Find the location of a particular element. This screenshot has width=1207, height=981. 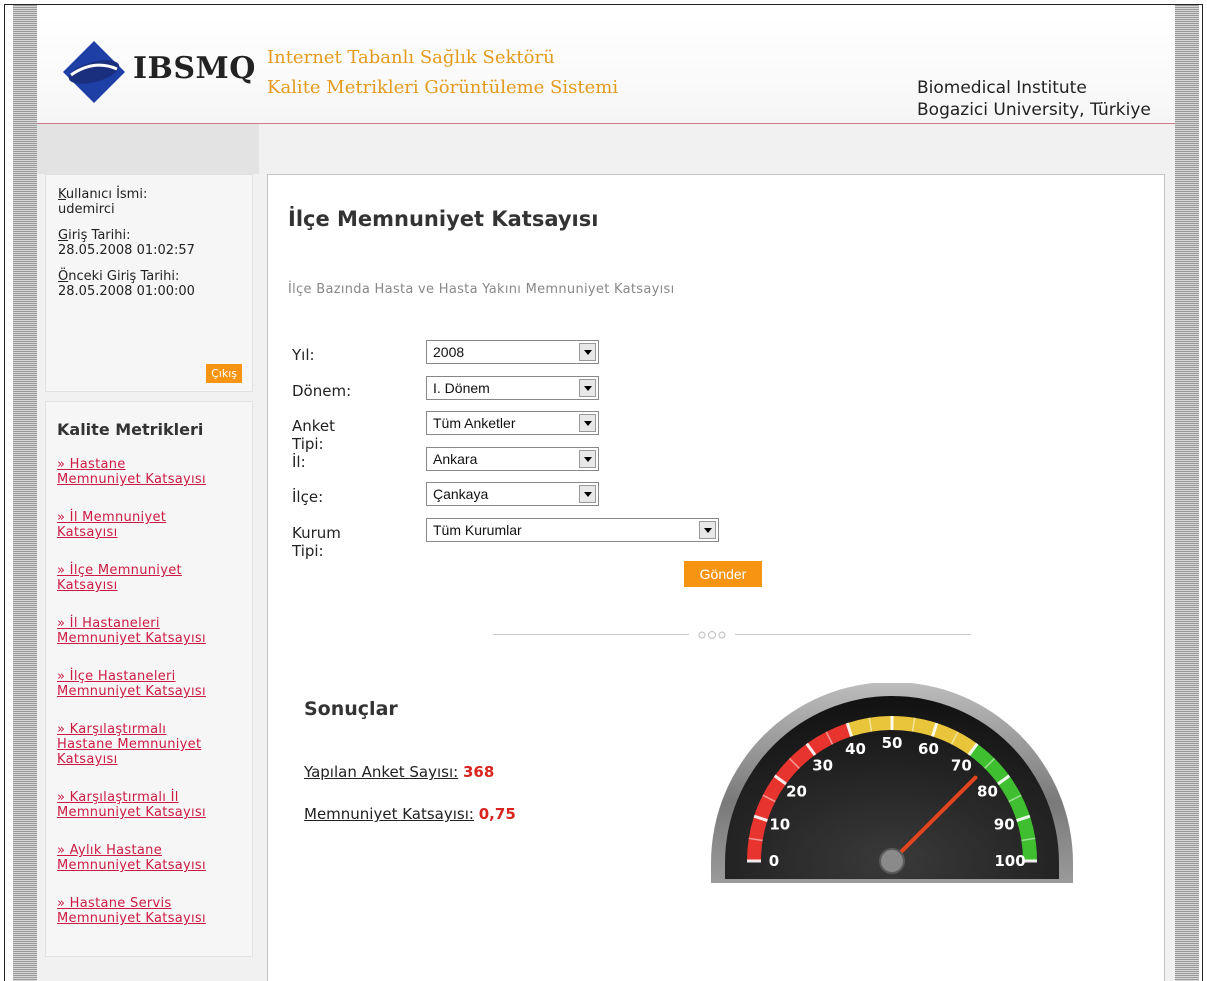

login-date-label: Giriş Tarihi: is located at coordinates (94, 235).